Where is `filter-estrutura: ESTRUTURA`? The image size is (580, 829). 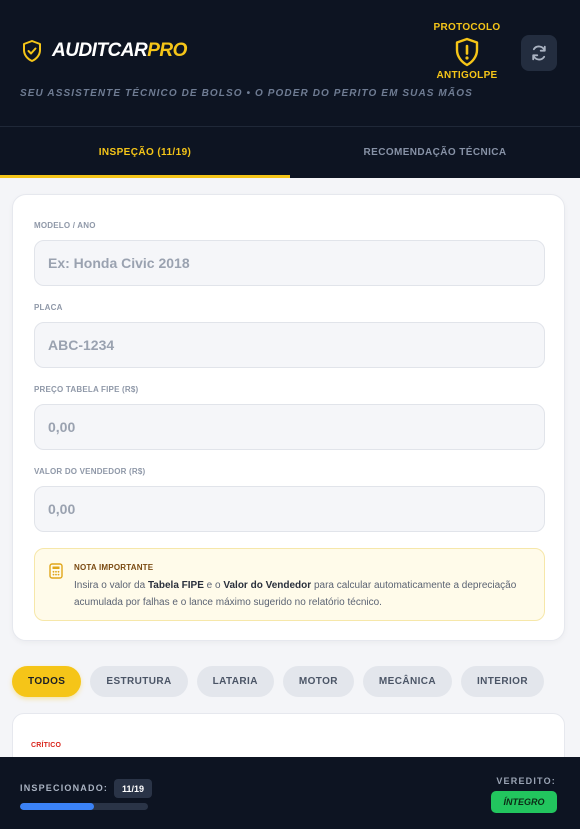 filter-estrutura: ESTRUTURA is located at coordinates (139, 681).